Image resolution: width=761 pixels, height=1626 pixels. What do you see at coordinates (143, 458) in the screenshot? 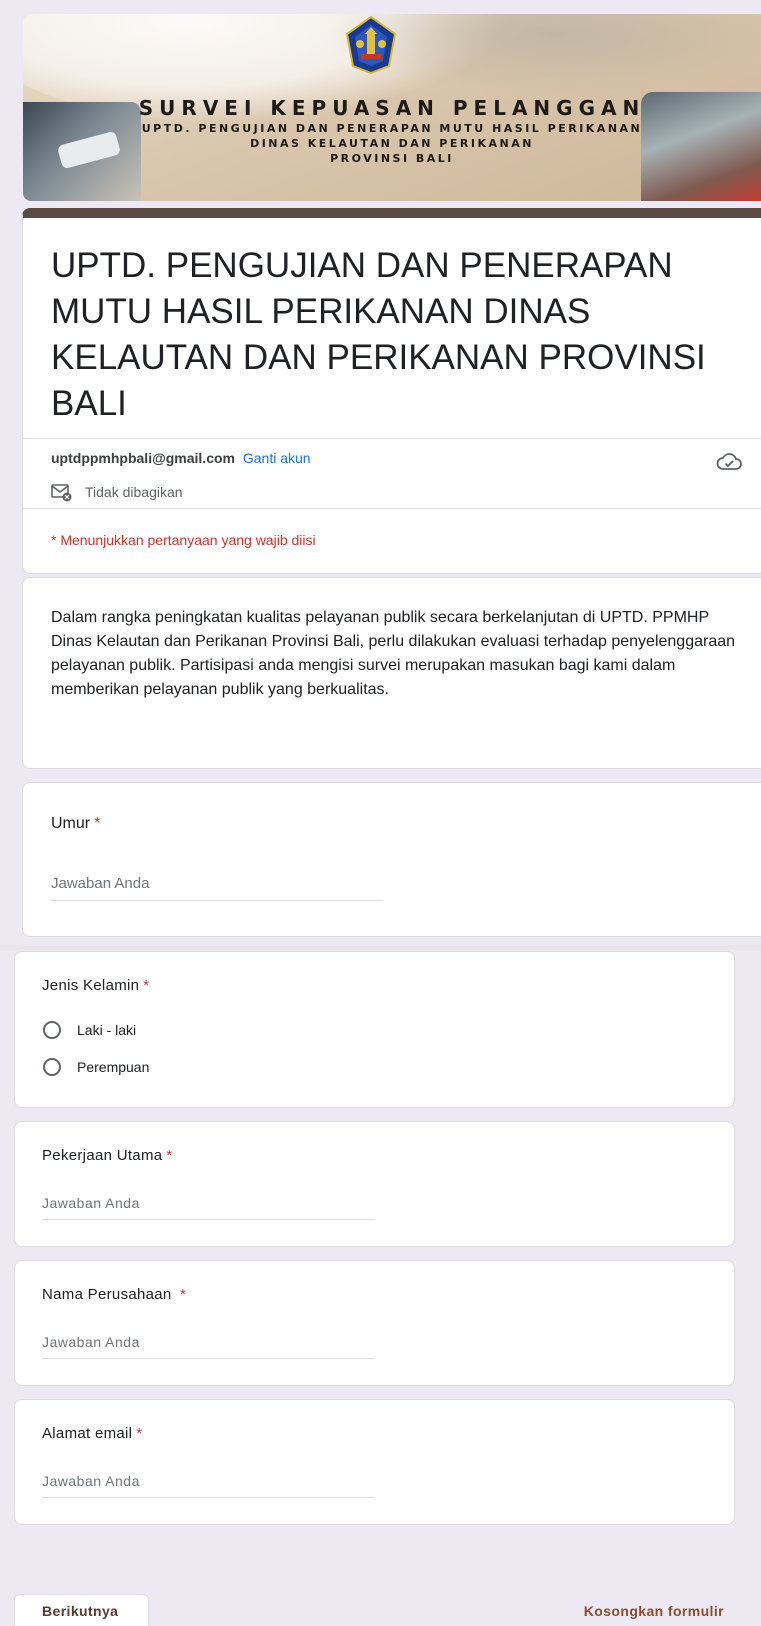
I see `account-email: uptdppmhpbali@gmail.com` at bounding box center [143, 458].